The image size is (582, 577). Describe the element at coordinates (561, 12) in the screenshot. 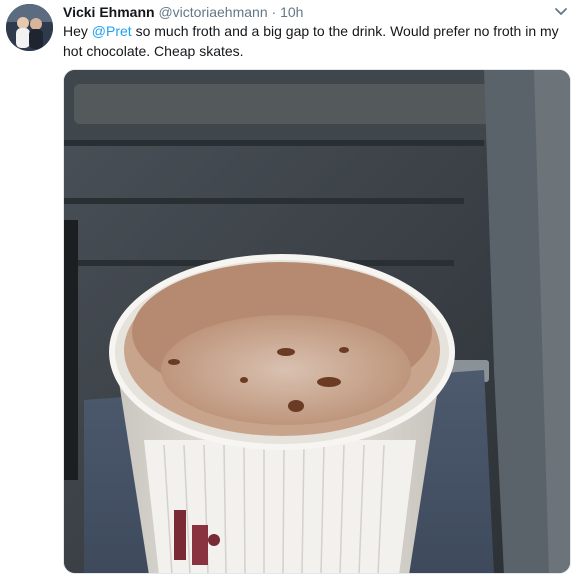

I see `chevron-down-icon` at that location.